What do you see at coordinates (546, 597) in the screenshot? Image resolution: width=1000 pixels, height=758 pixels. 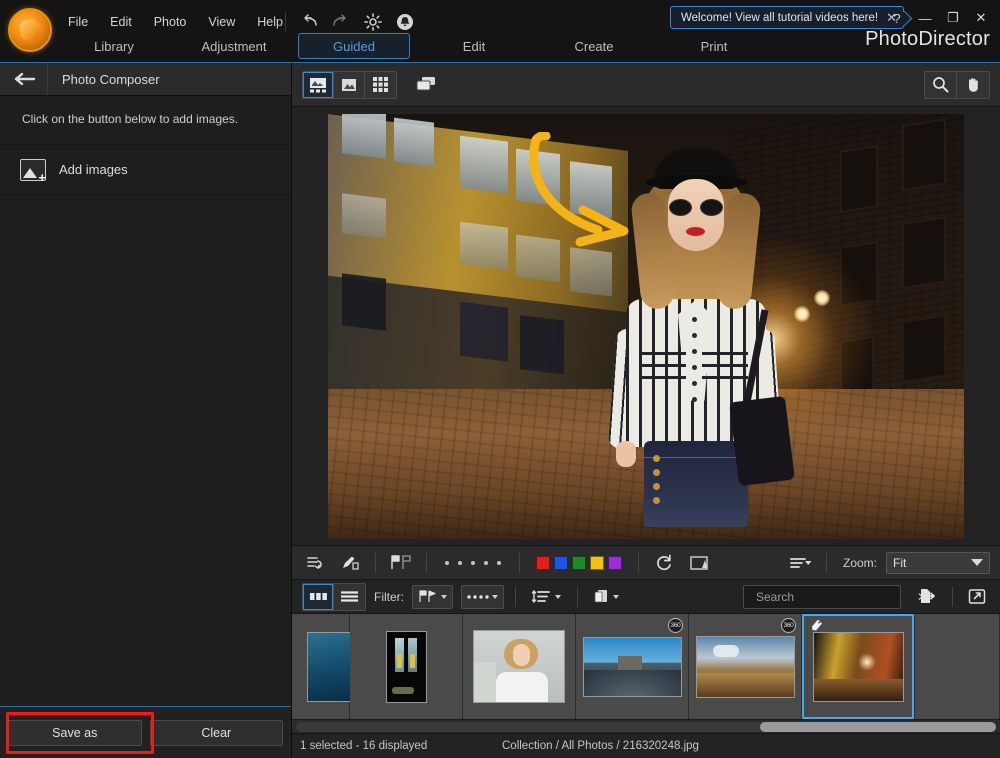 I see `sort-order-icon` at bounding box center [546, 597].